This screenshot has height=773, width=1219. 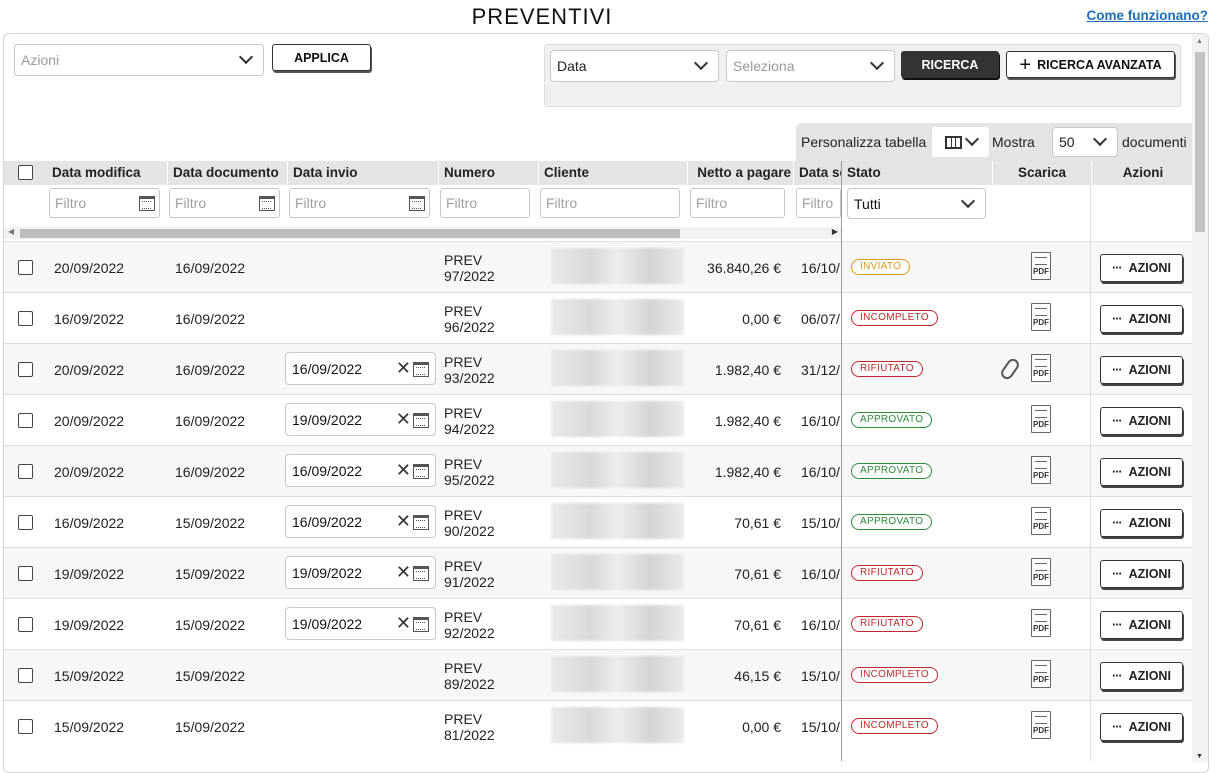 What do you see at coordinates (634, 66) in the screenshot?
I see `search-field-select: Data` at bounding box center [634, 66].